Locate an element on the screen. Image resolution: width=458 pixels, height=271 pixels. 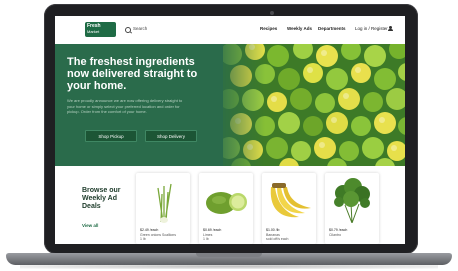
logo-text-line2: Market is located at coordinates (93, 31).